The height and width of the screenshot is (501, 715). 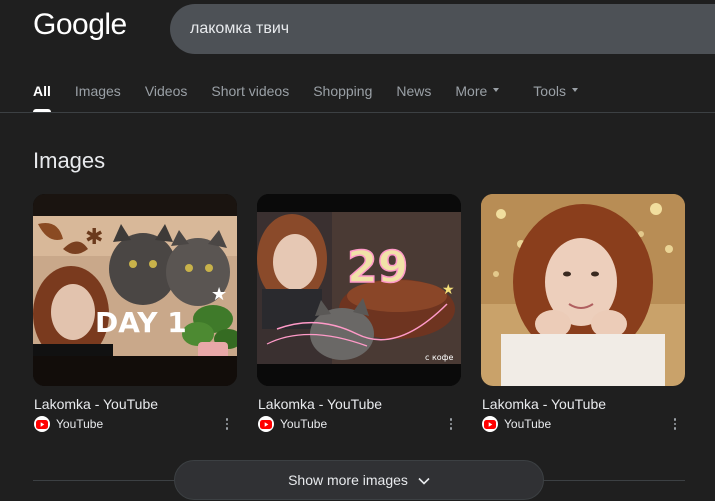 I want to click on tab-news: News, so click(x=413, y=97).